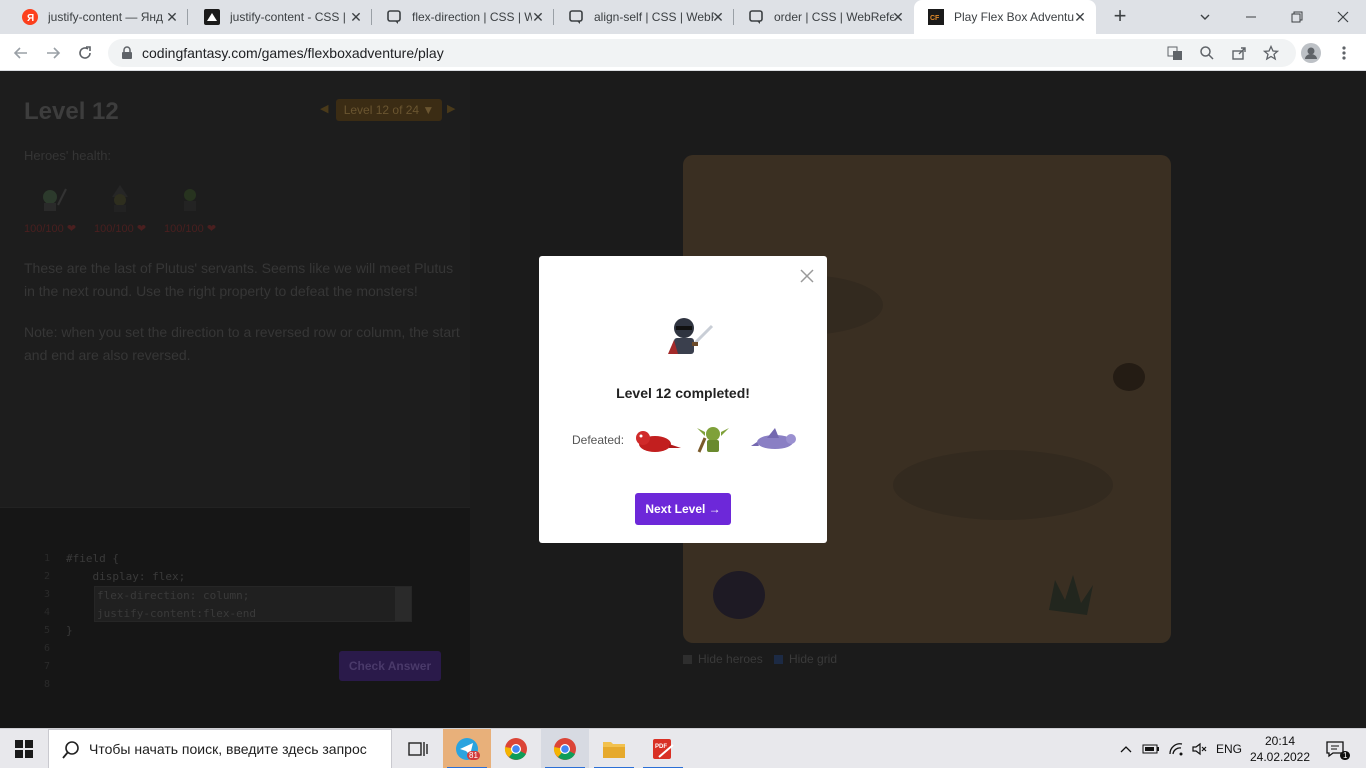 Image resolution: width=1366 pixels, height=768 pixels. What do you see at coordinates (773, 438) in the screenshot?
I see `purple-dragon-icon` at bounding box center [773, 438].